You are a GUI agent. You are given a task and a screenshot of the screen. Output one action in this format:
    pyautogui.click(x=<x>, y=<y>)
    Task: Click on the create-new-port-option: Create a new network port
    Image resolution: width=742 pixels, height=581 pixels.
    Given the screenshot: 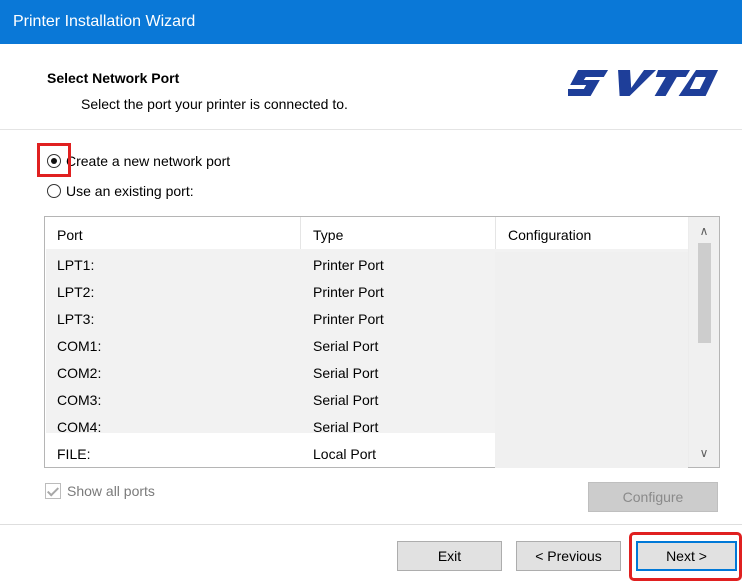 What is the action you would take?
    pyautogui.click(x=138, y=161)
    